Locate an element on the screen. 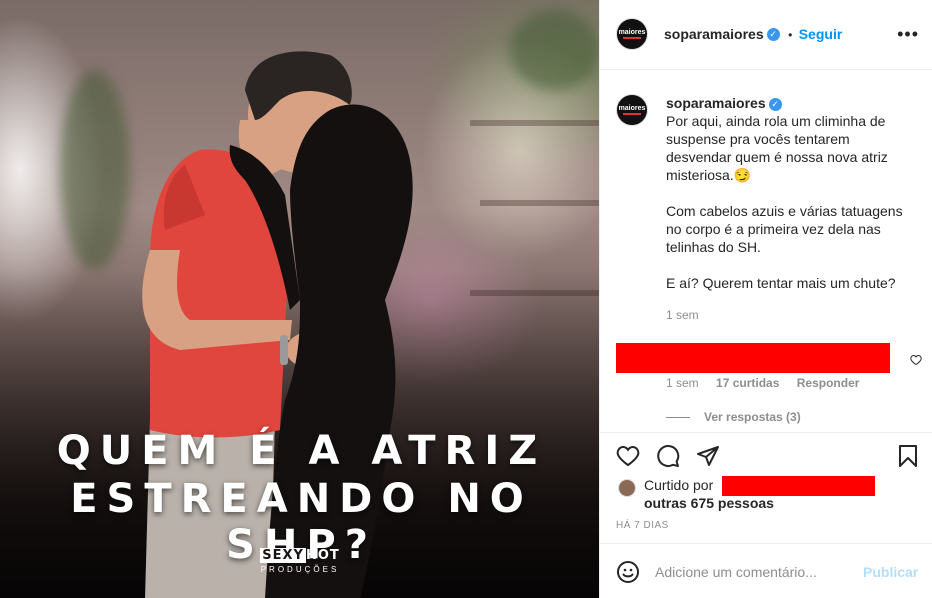  brand-logo-text: SEXY HOT is located at coordinates (300, 555).